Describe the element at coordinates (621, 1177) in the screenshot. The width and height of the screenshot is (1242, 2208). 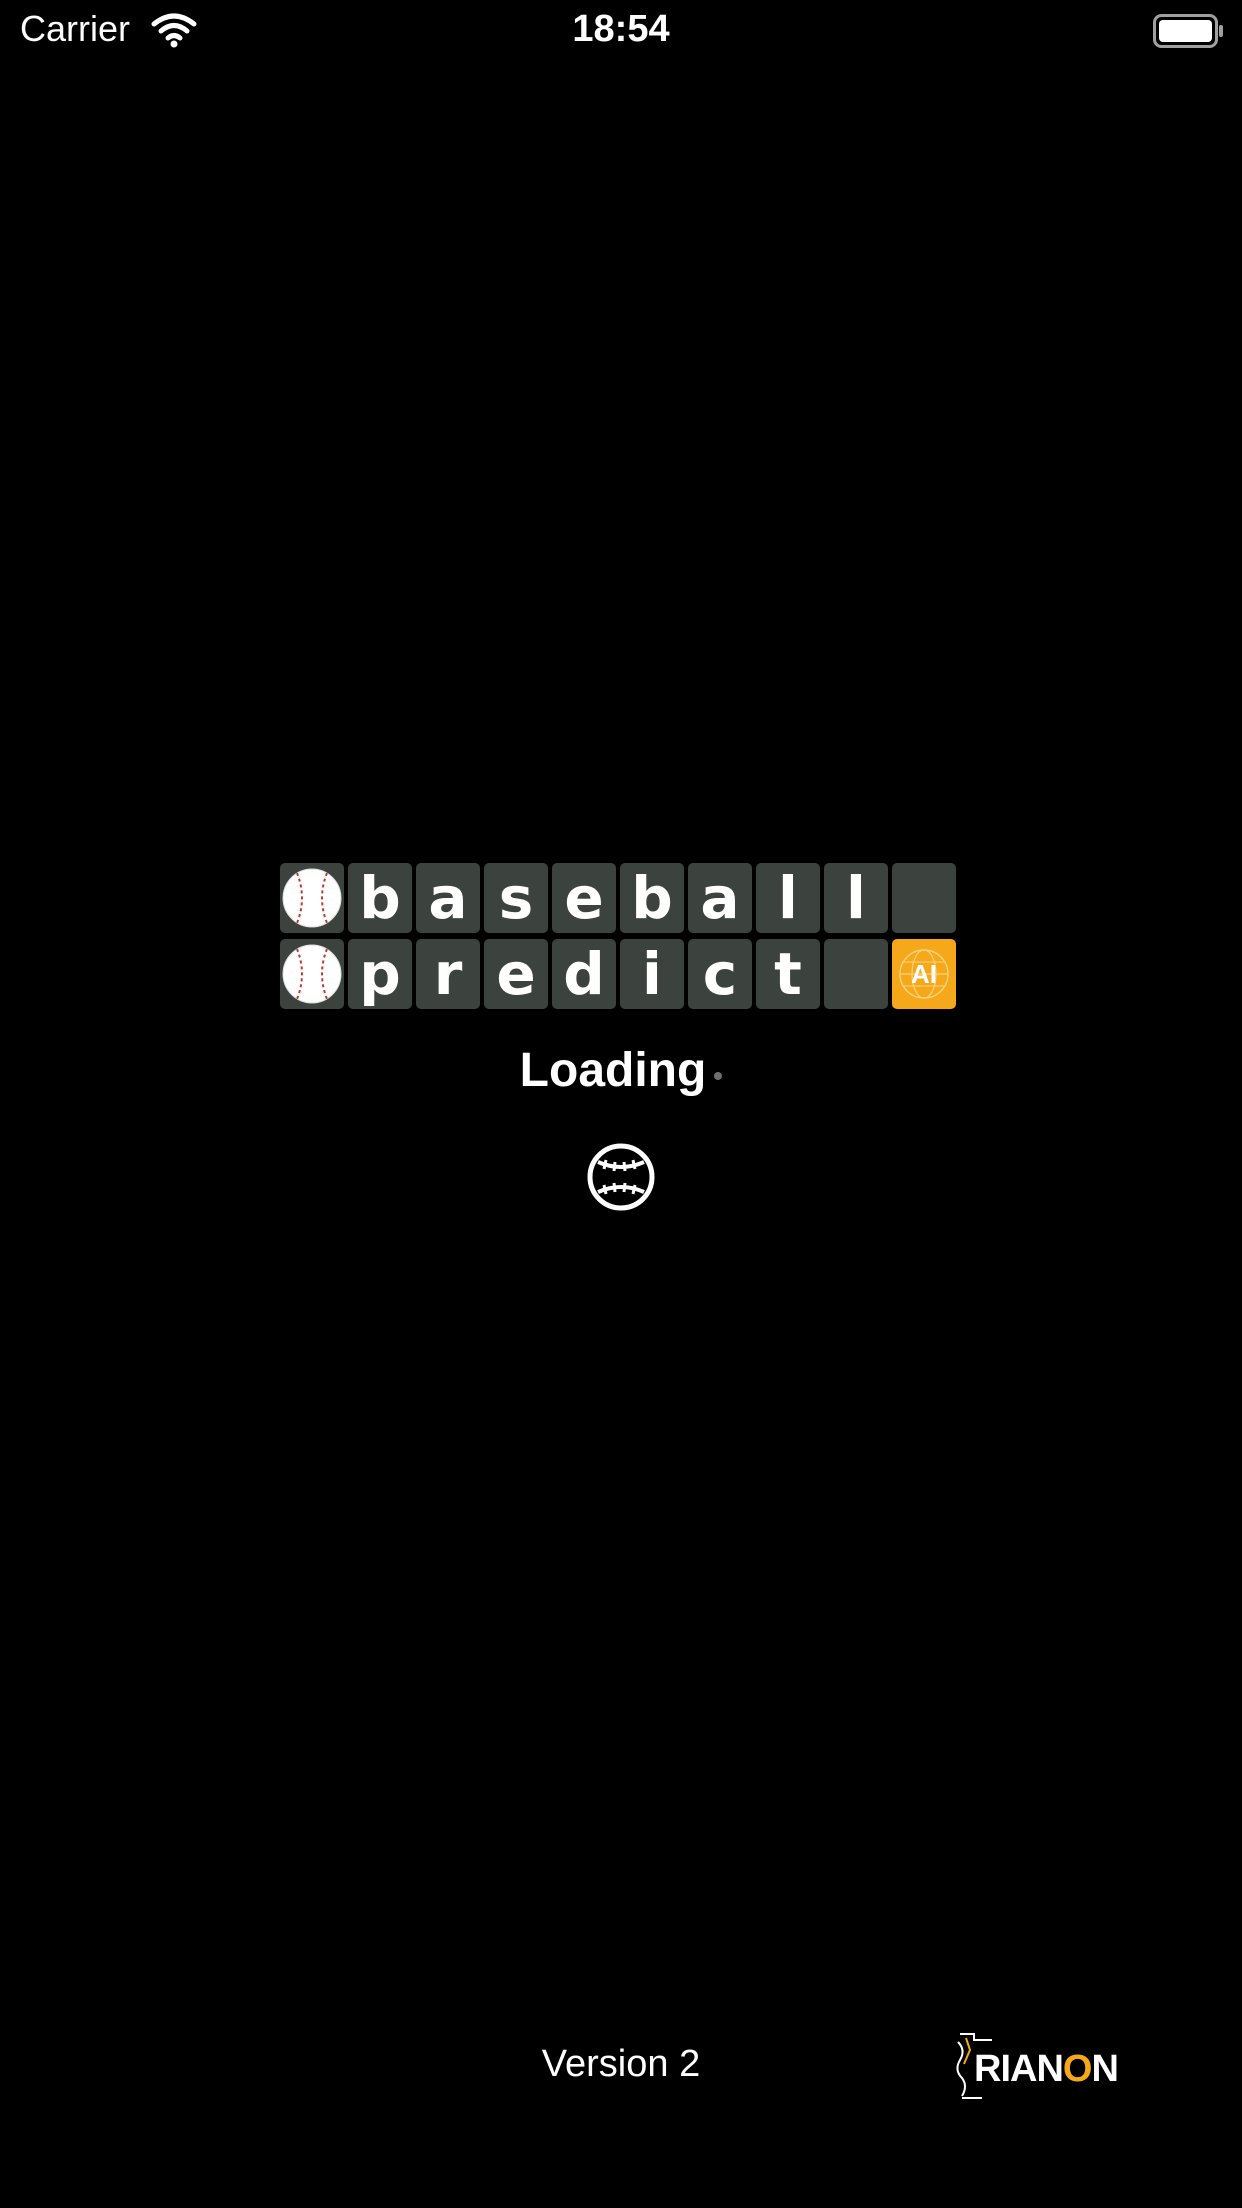
I see `baseball-spinner-icon` at that location.